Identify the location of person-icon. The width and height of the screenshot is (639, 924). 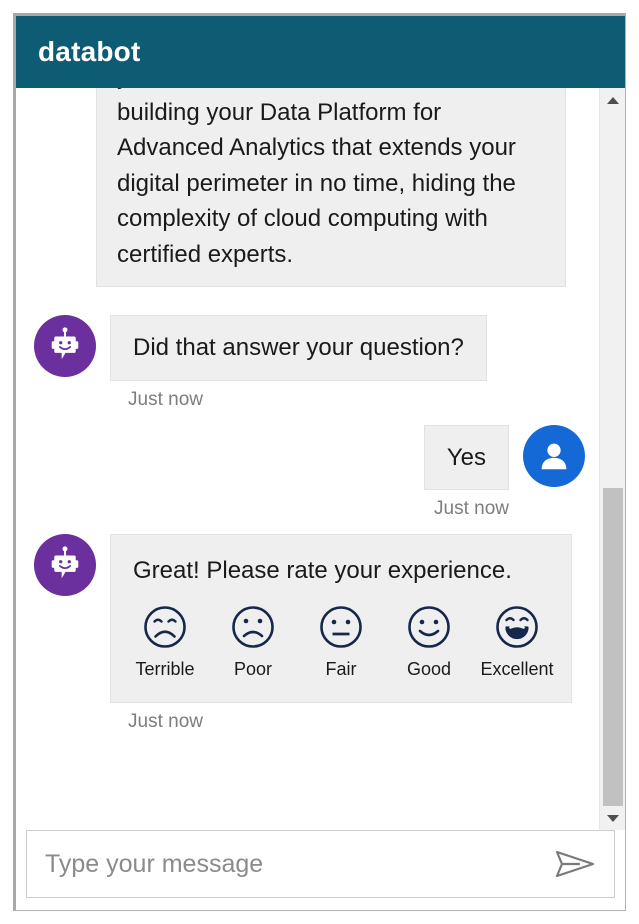
(554, 456).